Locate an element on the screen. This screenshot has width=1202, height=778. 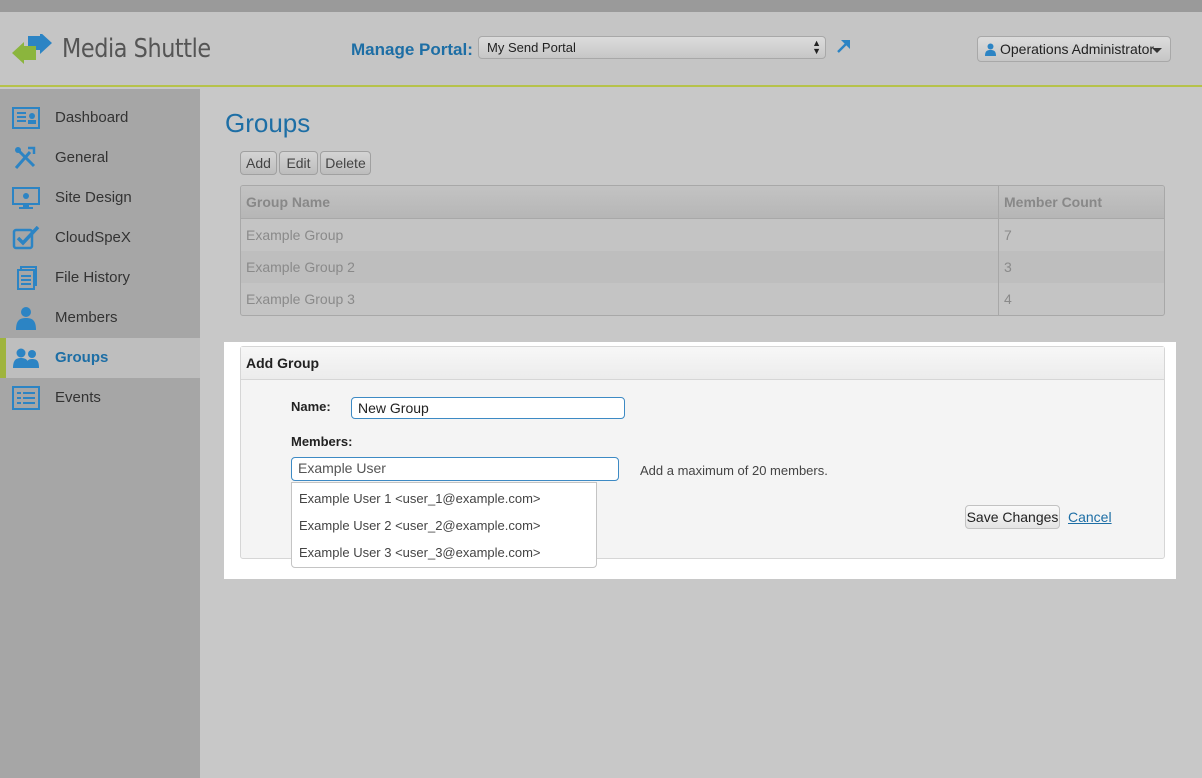
app-name: Media Shuttle is located at coordinates (136, 49).